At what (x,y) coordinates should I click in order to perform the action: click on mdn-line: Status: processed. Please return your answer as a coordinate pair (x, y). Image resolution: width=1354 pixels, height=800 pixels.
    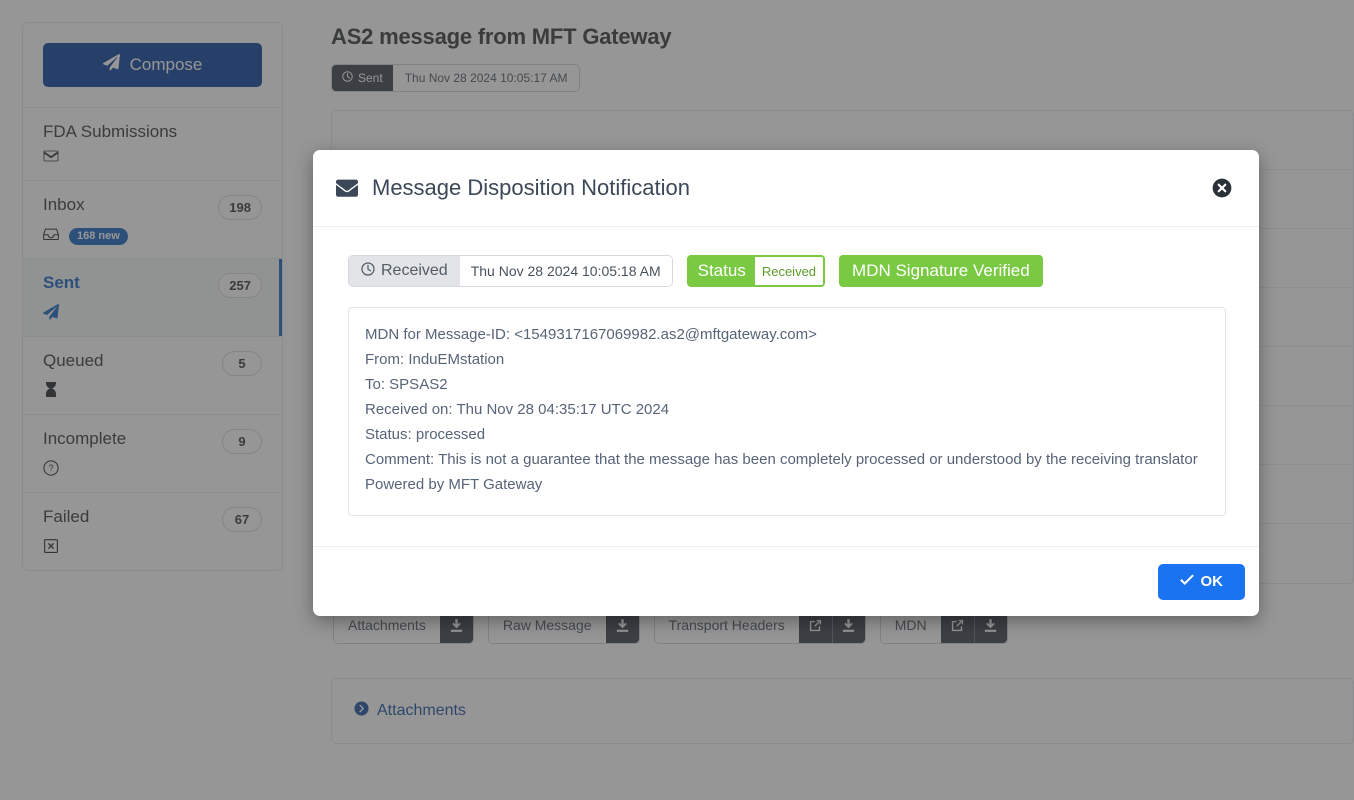
    Looking at the image, I should click on (425, 434).